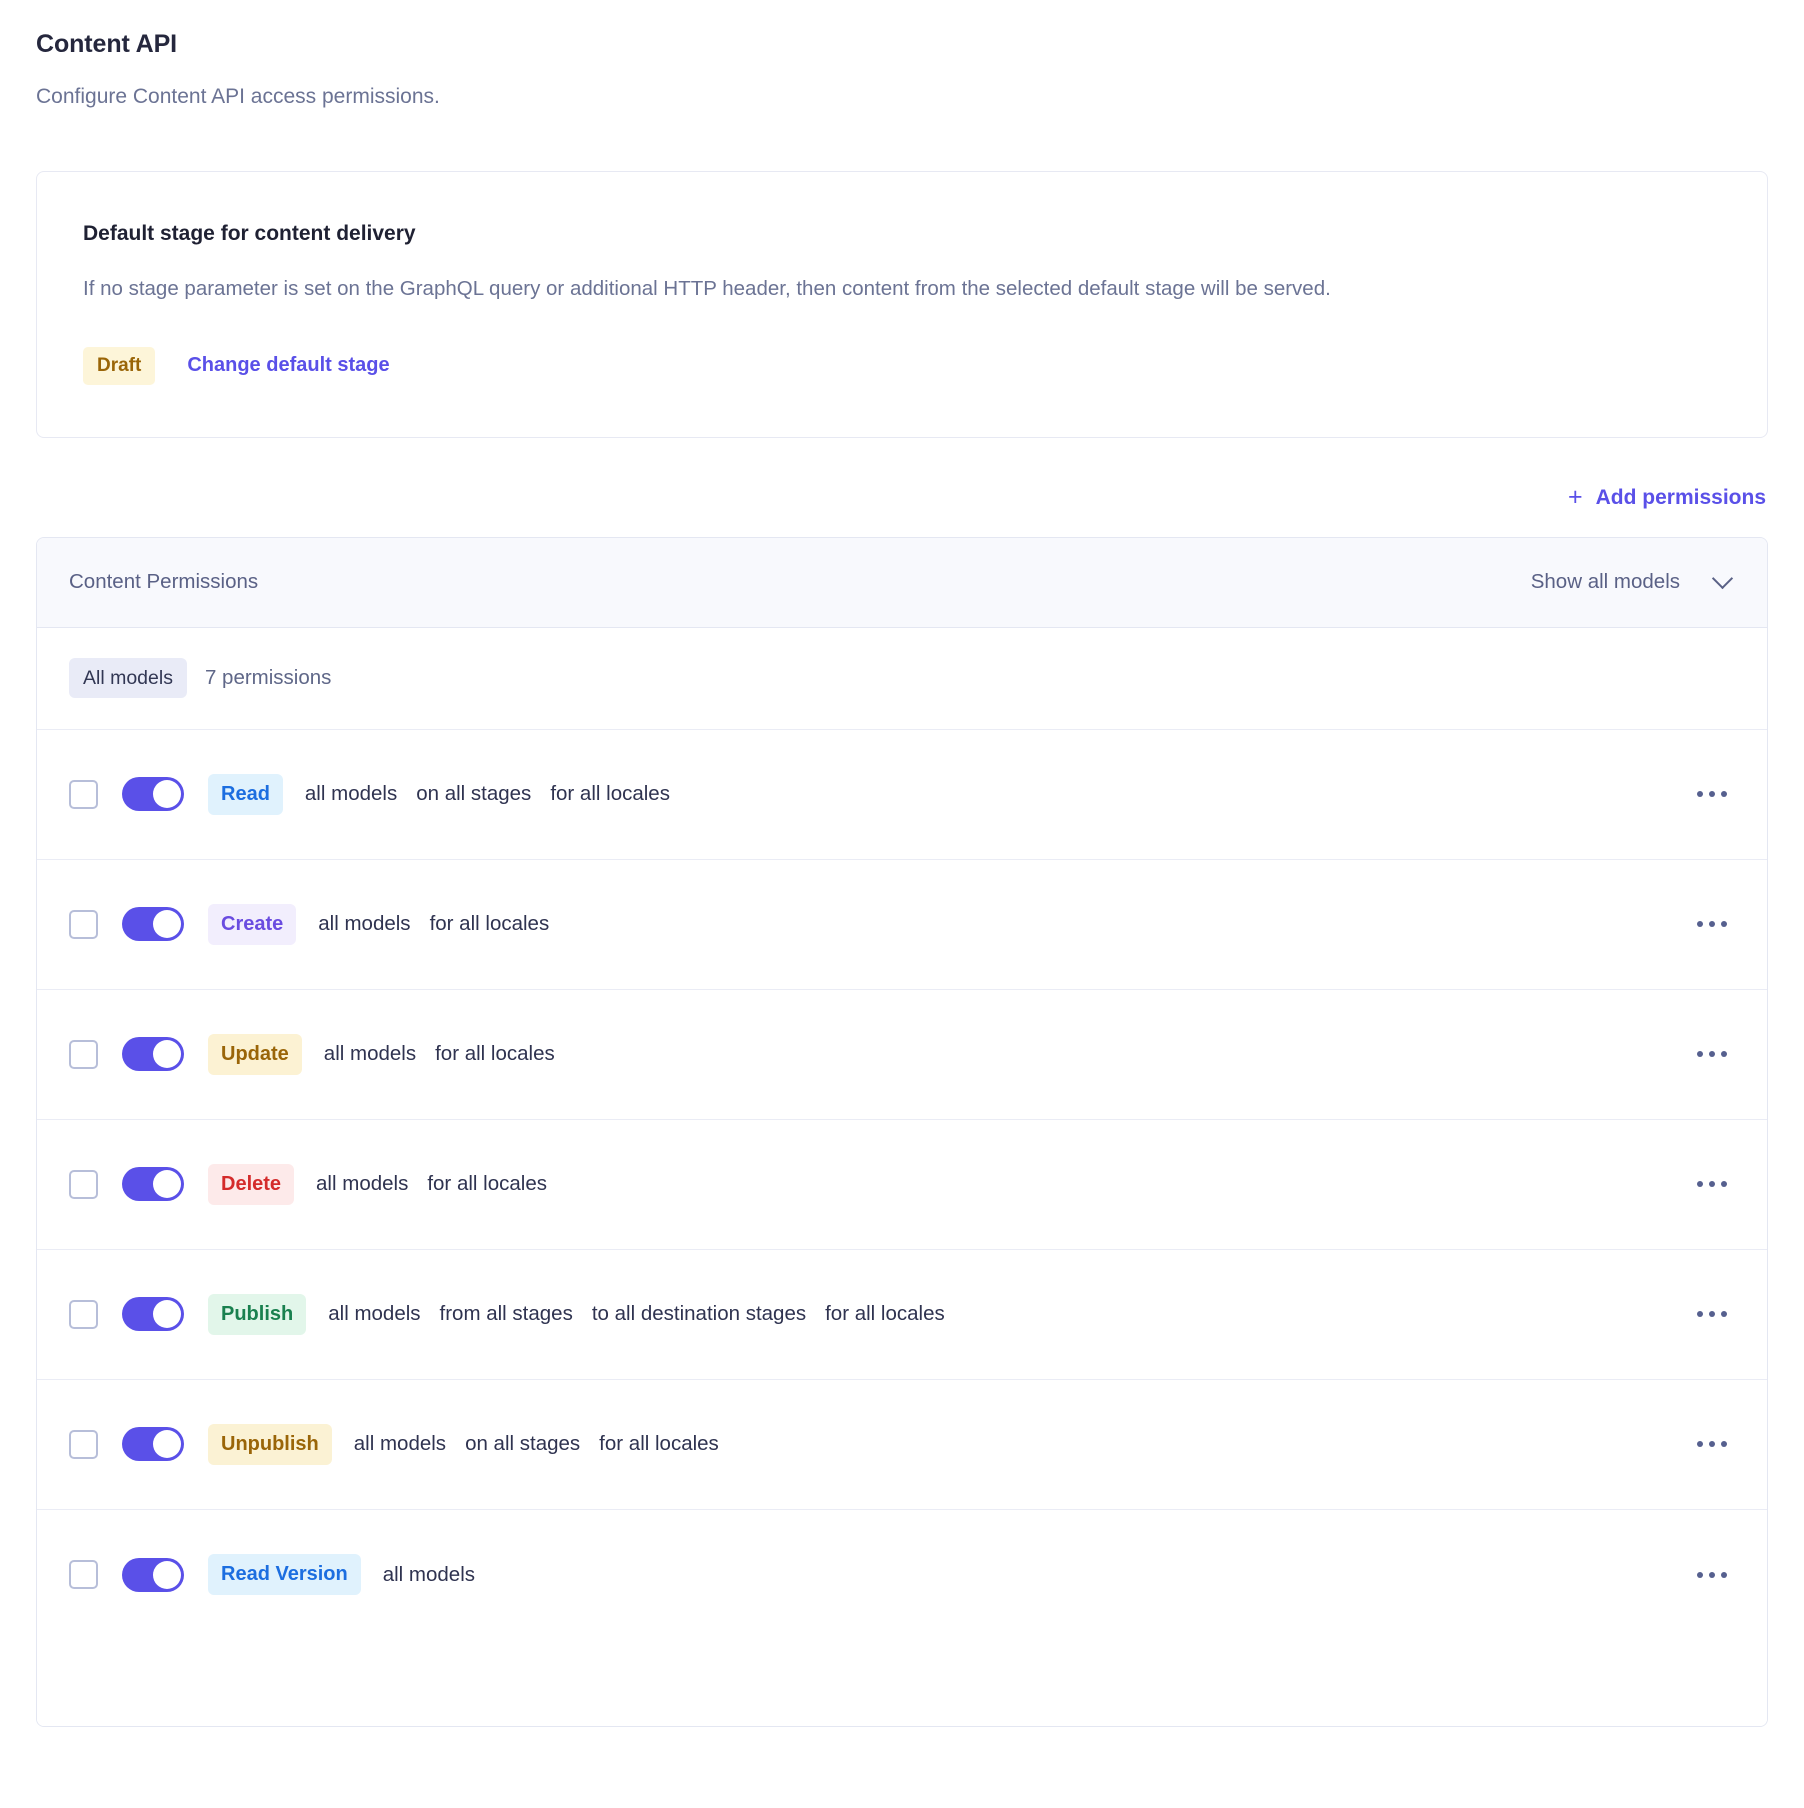 This screenshot has height=1808, width=1804. I want to click on permission-row-content: Delete all models for all locales, so click(880, 1184).